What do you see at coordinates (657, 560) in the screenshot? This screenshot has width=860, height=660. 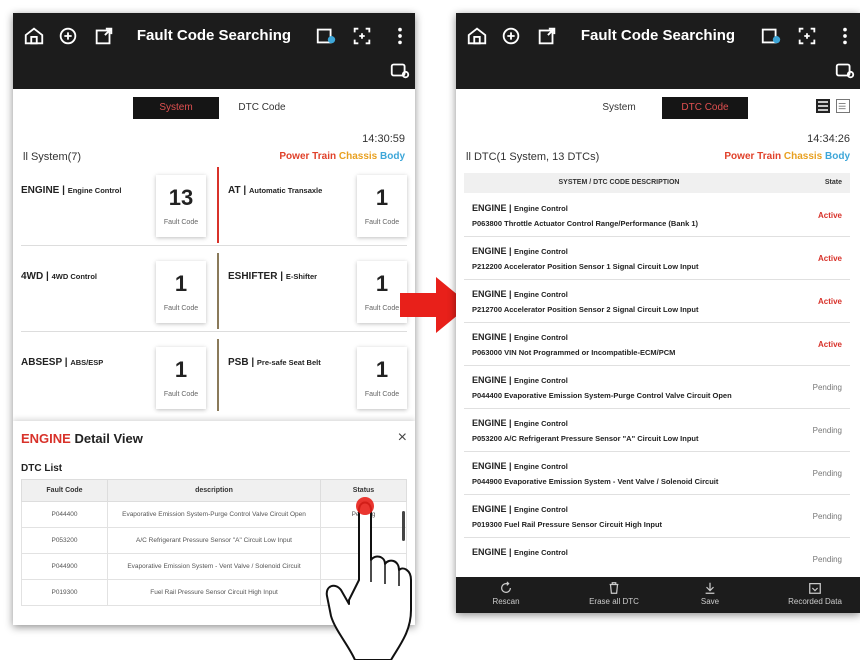 I see `list-item: ENGINE | Engine Control Pending` at bounding box center [657, 560].